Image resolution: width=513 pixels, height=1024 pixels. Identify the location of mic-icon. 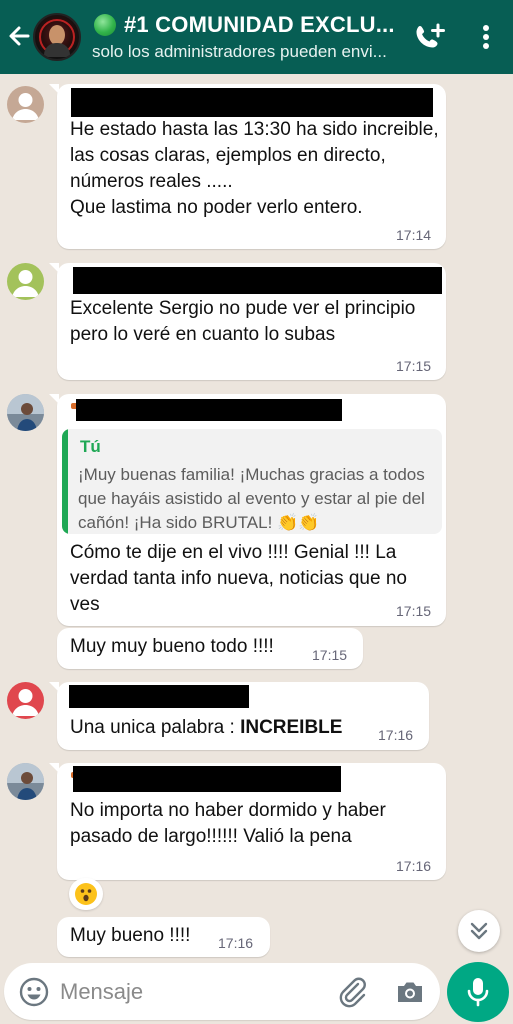
(478, 992).